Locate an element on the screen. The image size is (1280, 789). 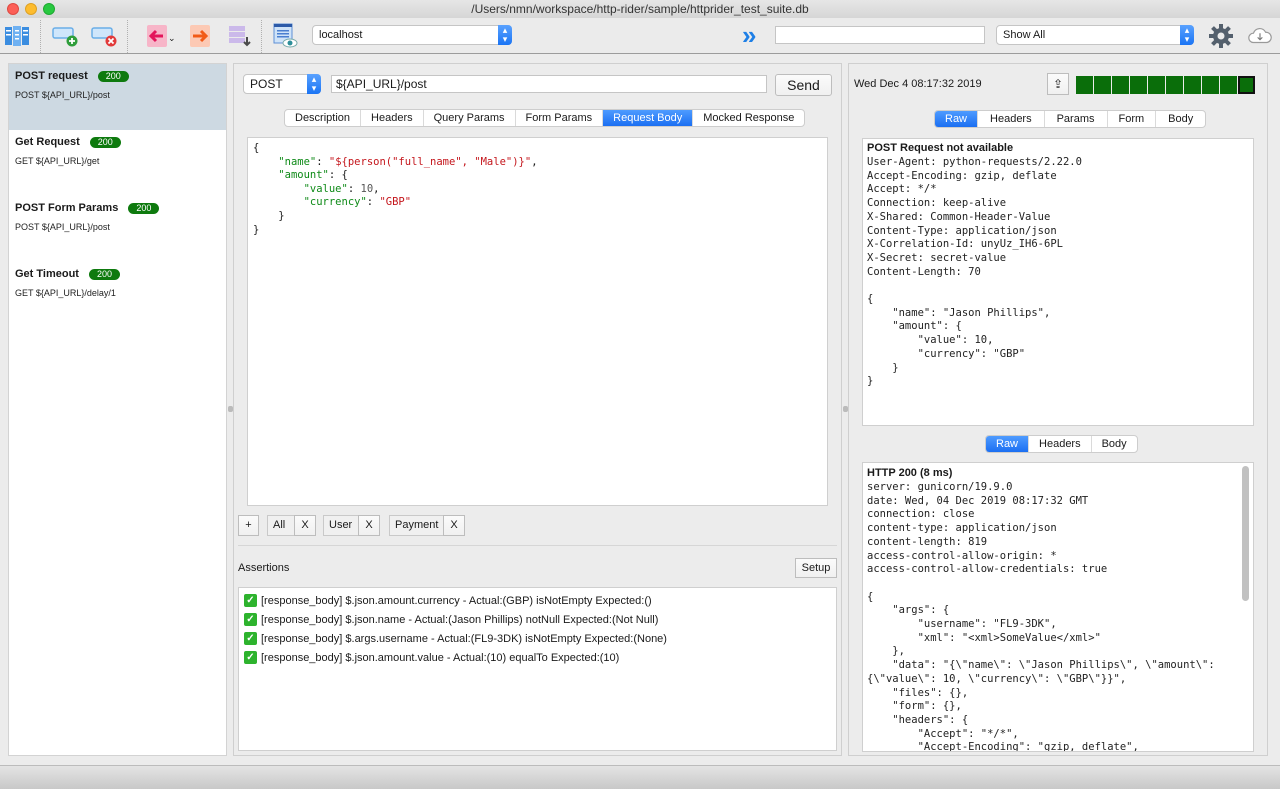
code-line: } is located at coordinates (256, 229).